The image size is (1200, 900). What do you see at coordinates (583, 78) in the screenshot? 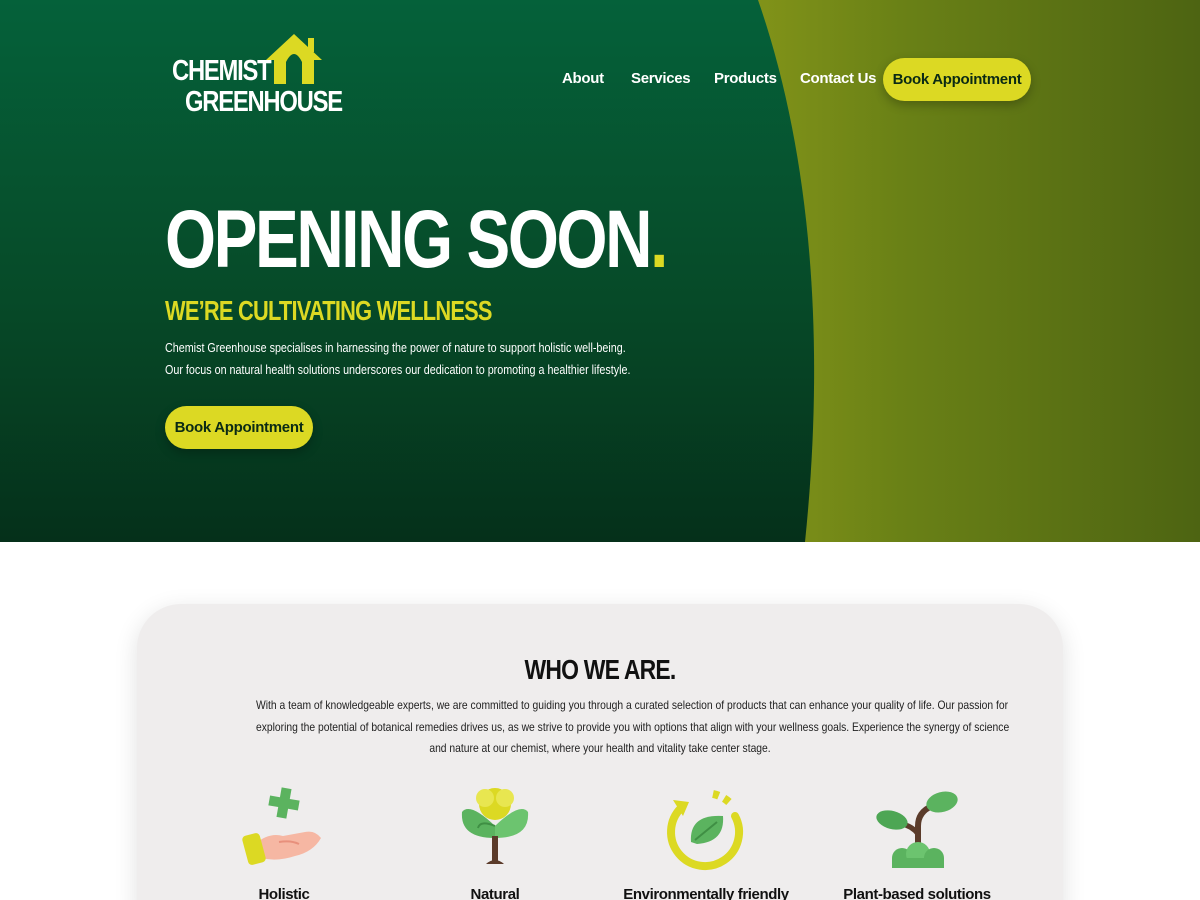
I see `nav-about: About` at bounding box center [583, 78].